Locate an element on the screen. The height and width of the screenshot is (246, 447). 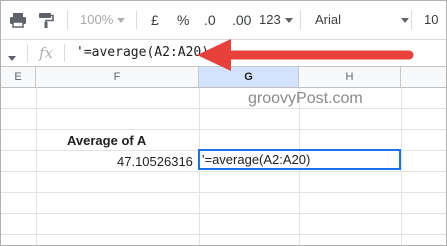
font-family-select: Arial is located at coordinates (362, 20).